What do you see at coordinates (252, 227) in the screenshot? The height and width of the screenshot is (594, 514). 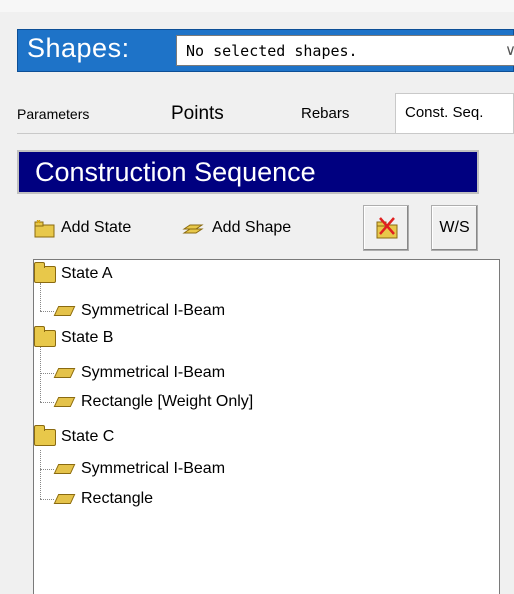 I see `add-shape-label: Add Shape` at bounding box center [252, 227].